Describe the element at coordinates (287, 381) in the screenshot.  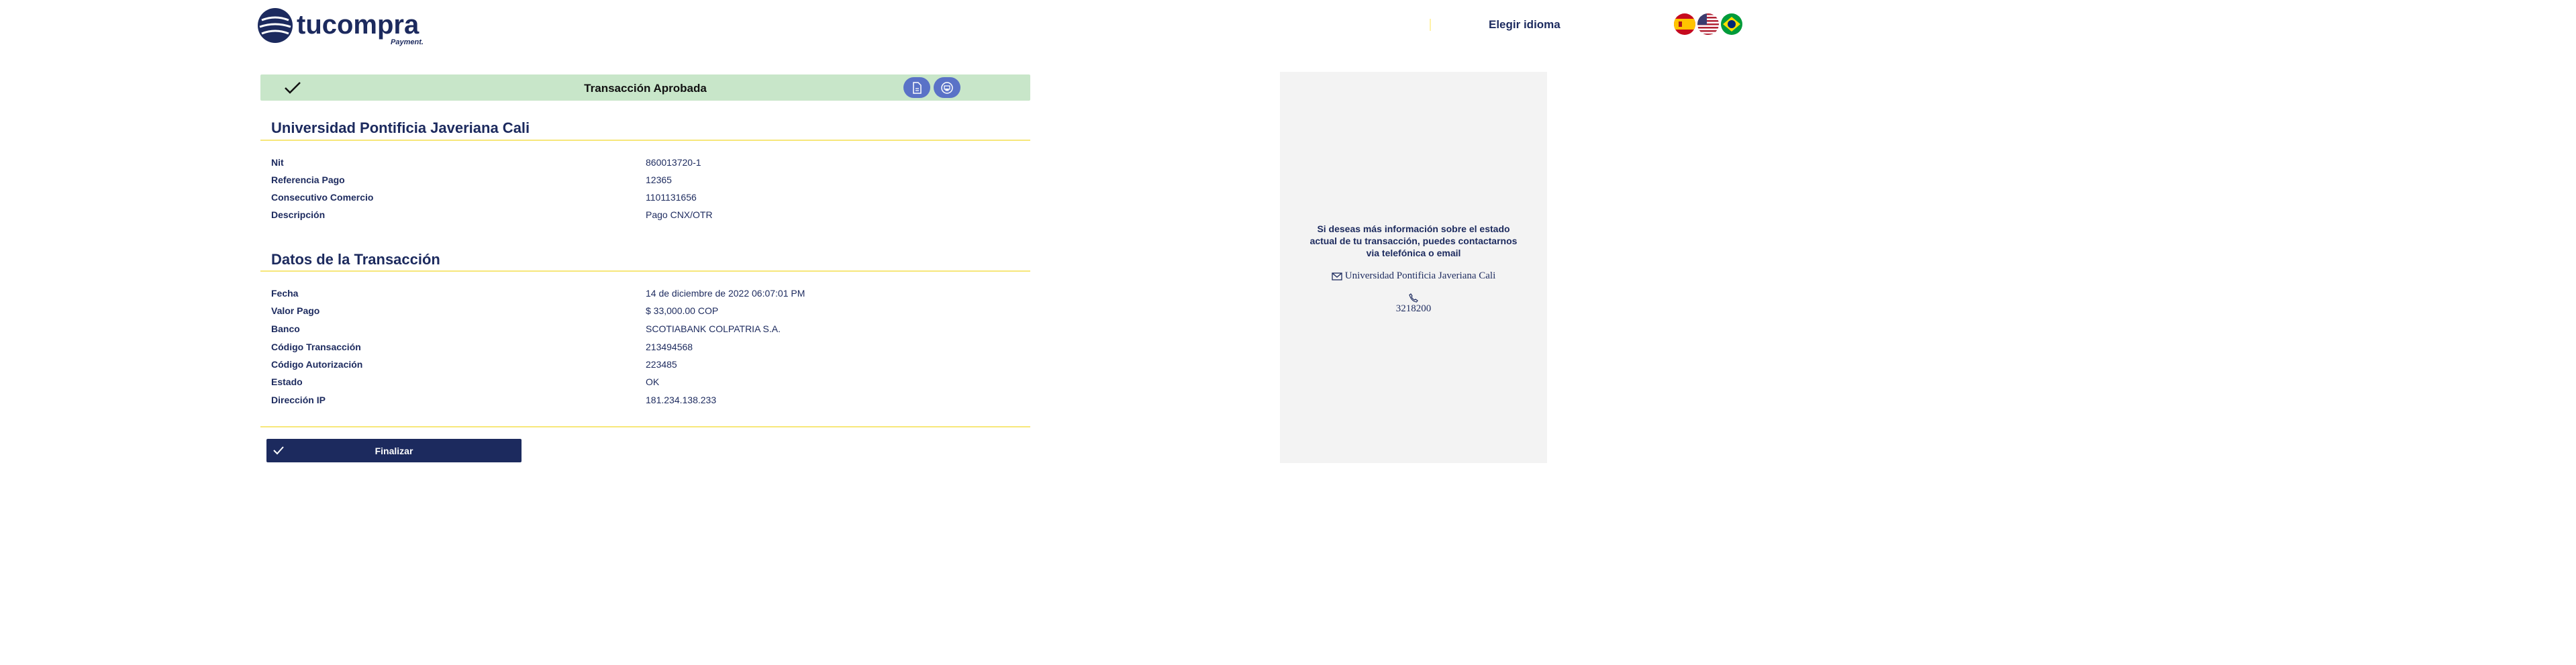
I see `state-label: Estado` at that location.